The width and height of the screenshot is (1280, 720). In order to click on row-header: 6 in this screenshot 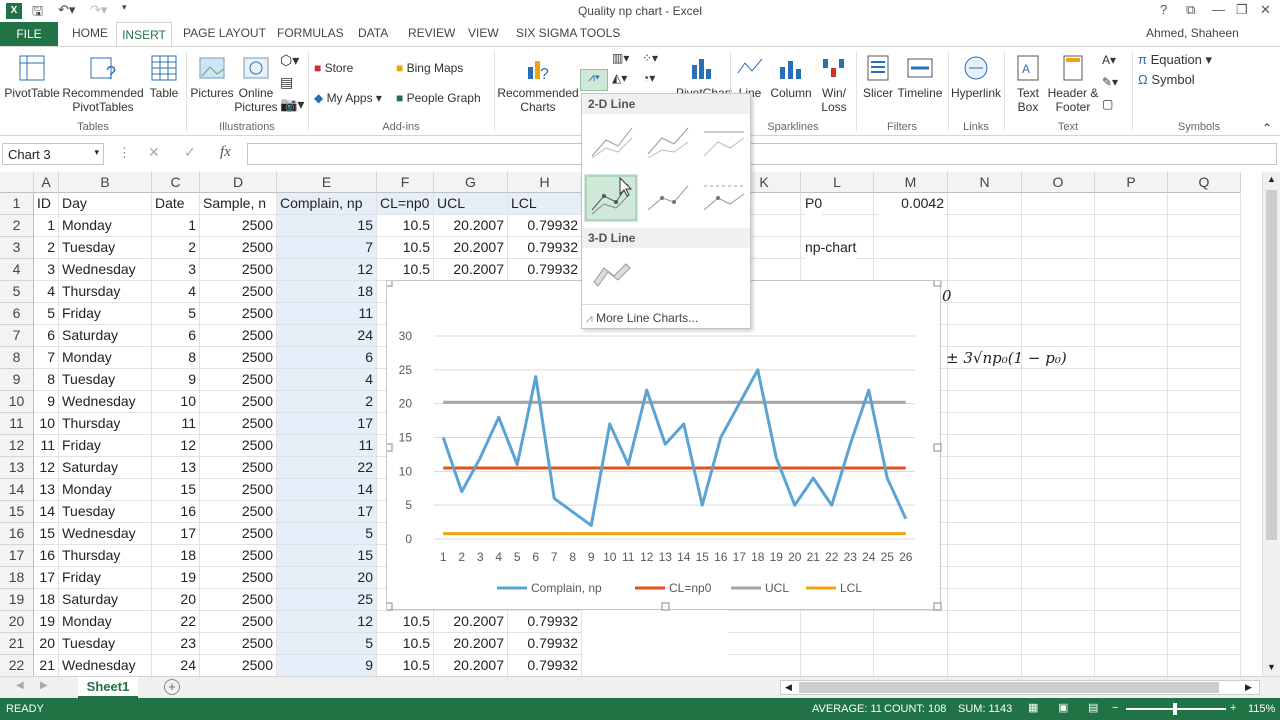, I will do `click(17, 314)`.